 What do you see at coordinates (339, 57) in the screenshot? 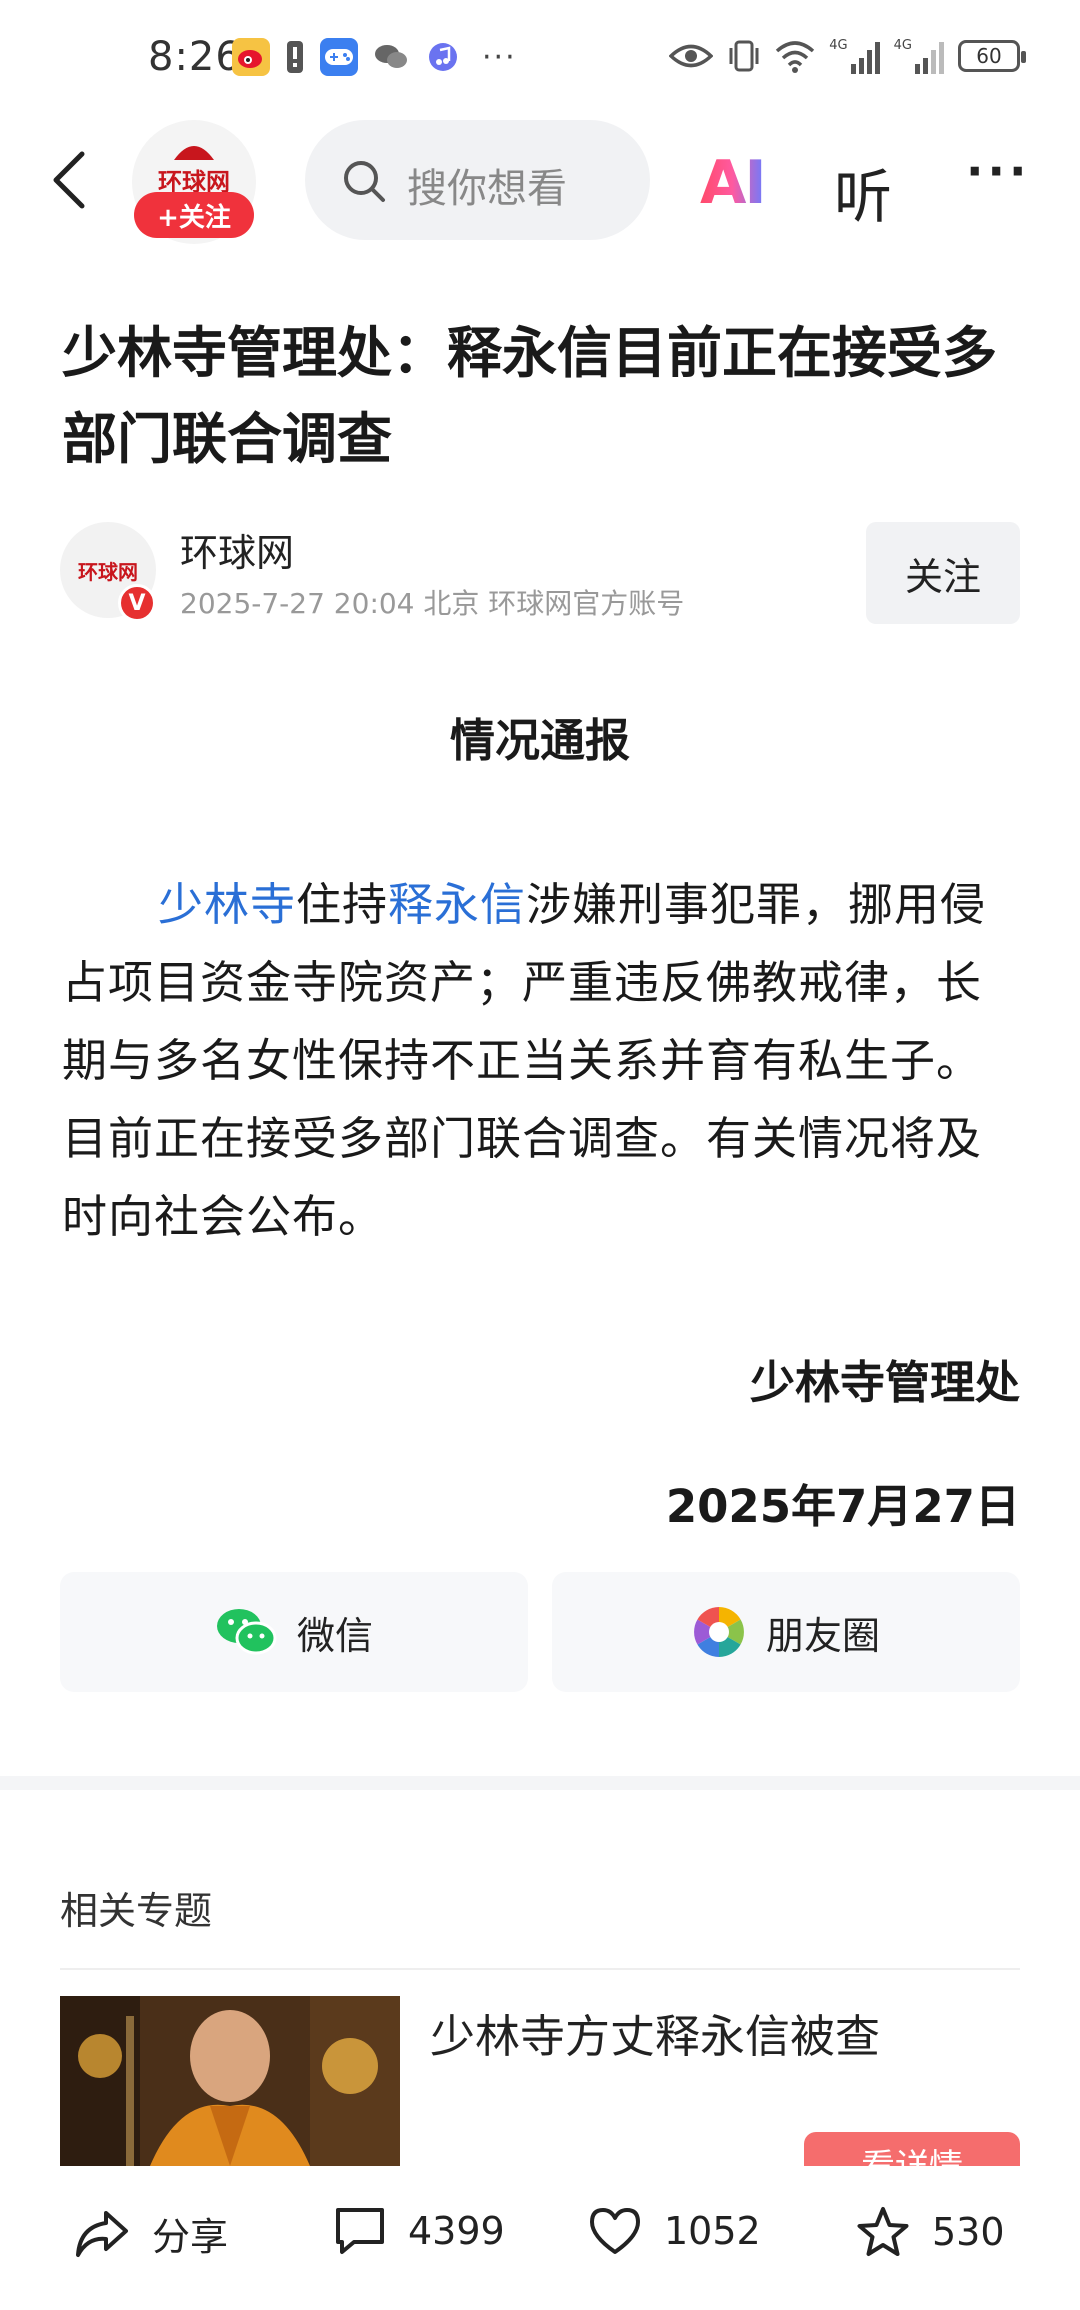
I see `game-icon` at bounding box center [339, 57].